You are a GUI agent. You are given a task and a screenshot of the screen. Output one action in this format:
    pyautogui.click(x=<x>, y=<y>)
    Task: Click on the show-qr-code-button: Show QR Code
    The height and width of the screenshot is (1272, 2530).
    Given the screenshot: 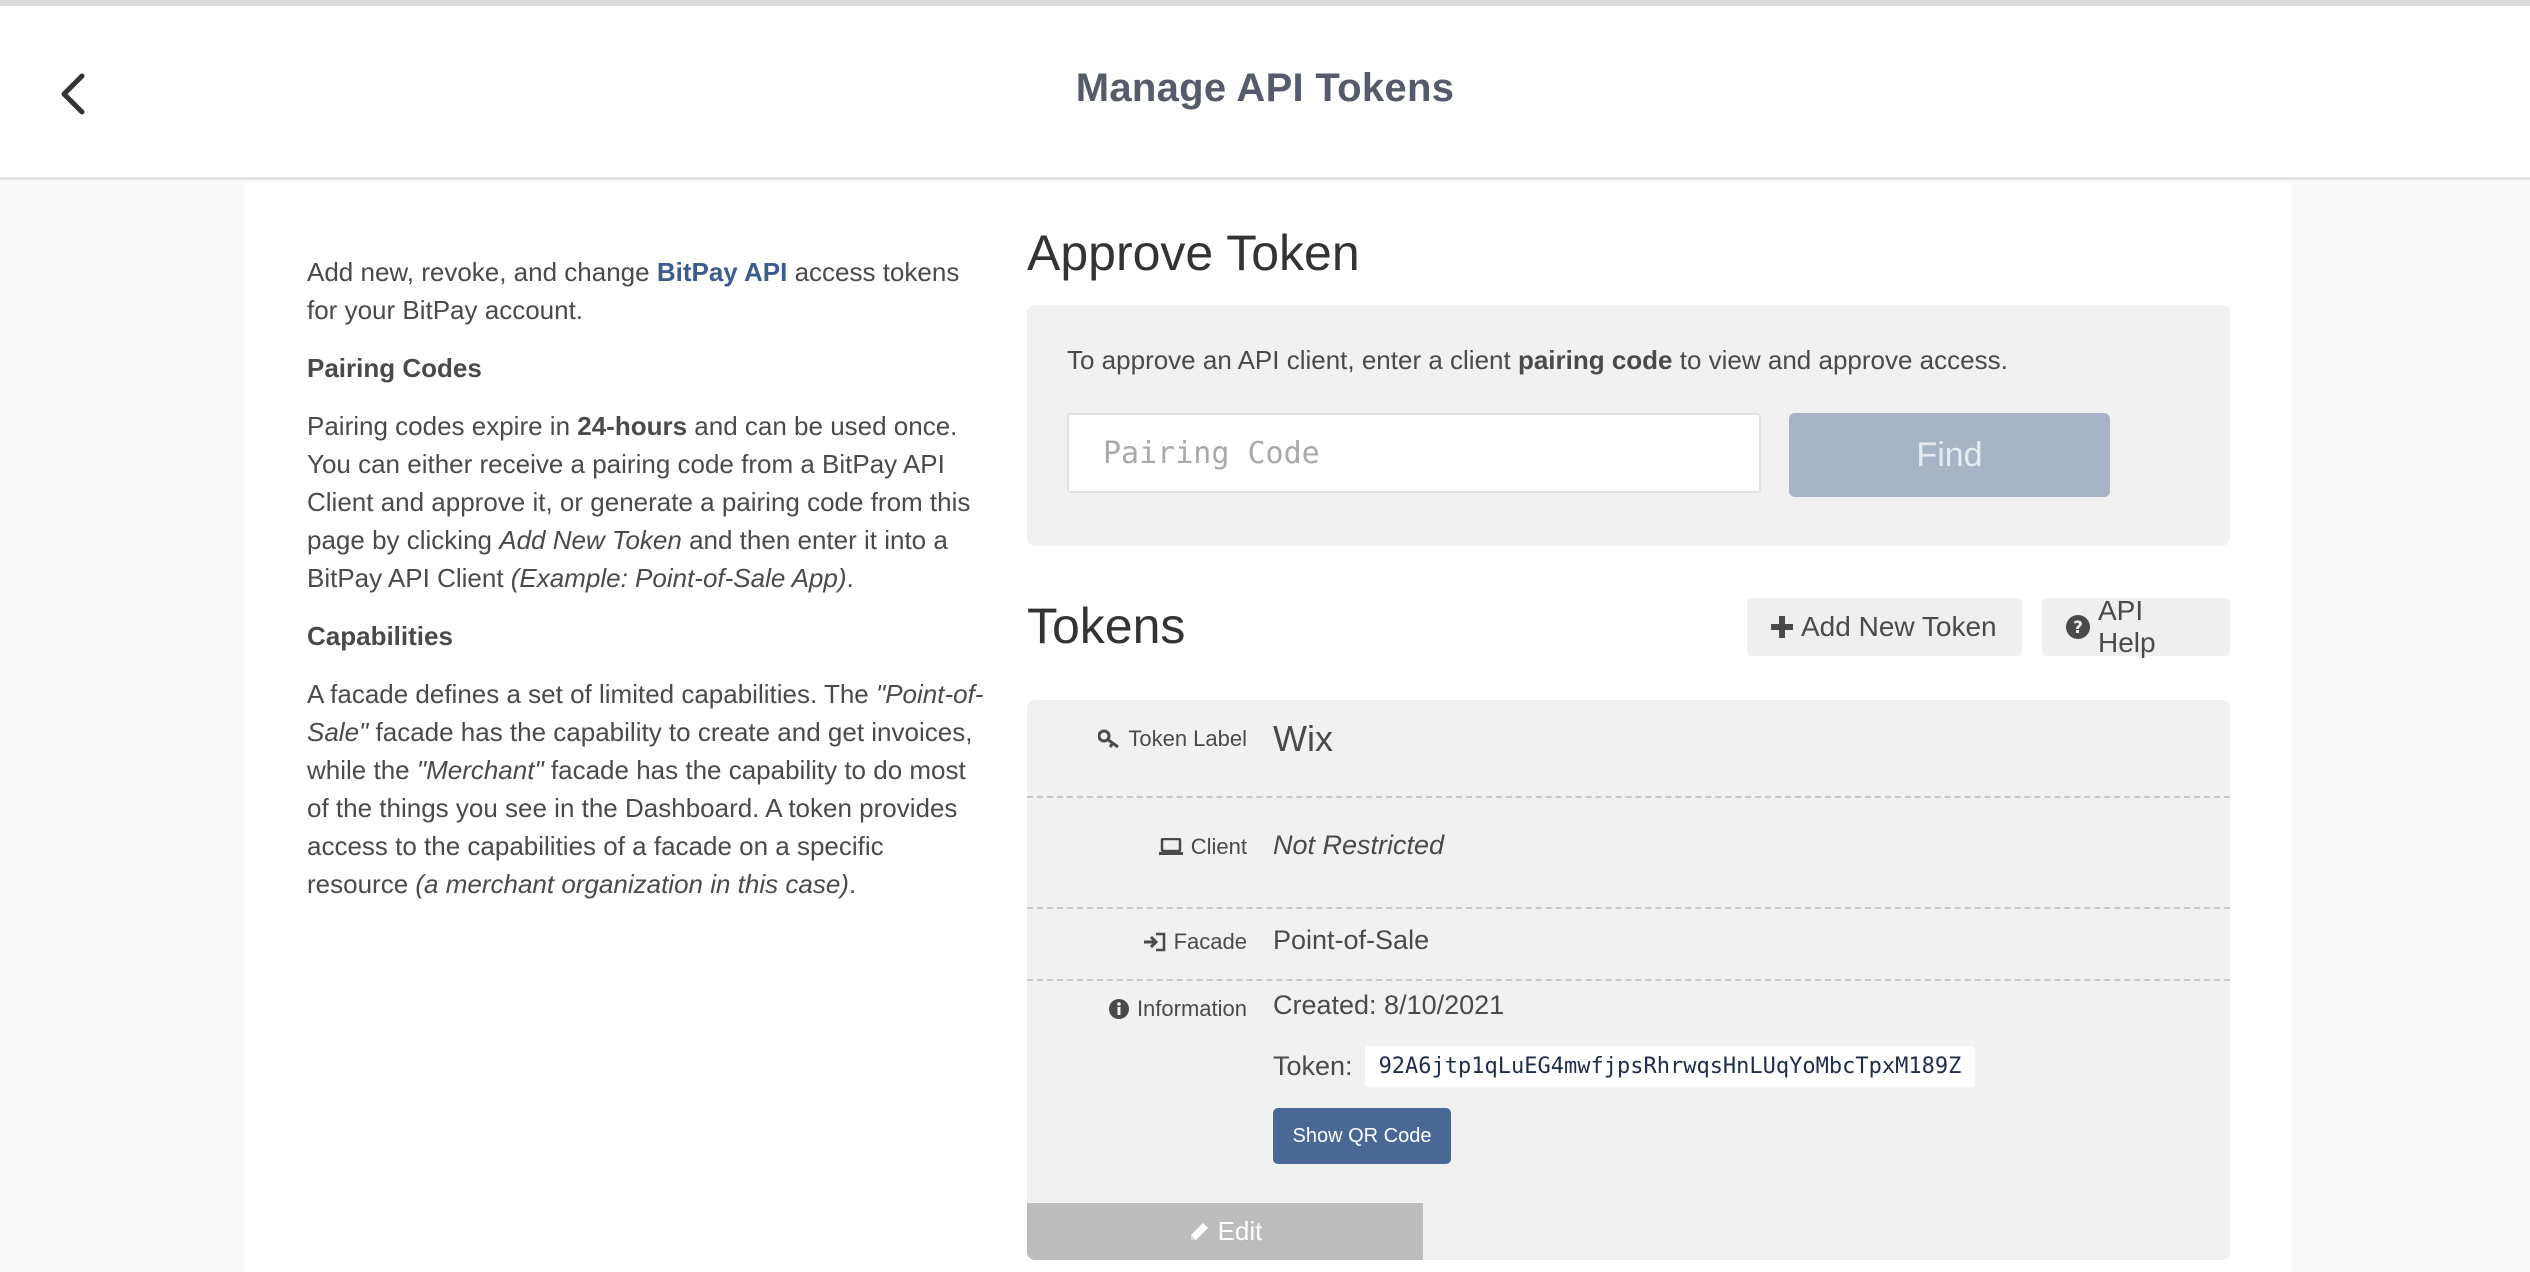 What is the action you would take?
    pyautogui.click(x=1362, y=1136)
    